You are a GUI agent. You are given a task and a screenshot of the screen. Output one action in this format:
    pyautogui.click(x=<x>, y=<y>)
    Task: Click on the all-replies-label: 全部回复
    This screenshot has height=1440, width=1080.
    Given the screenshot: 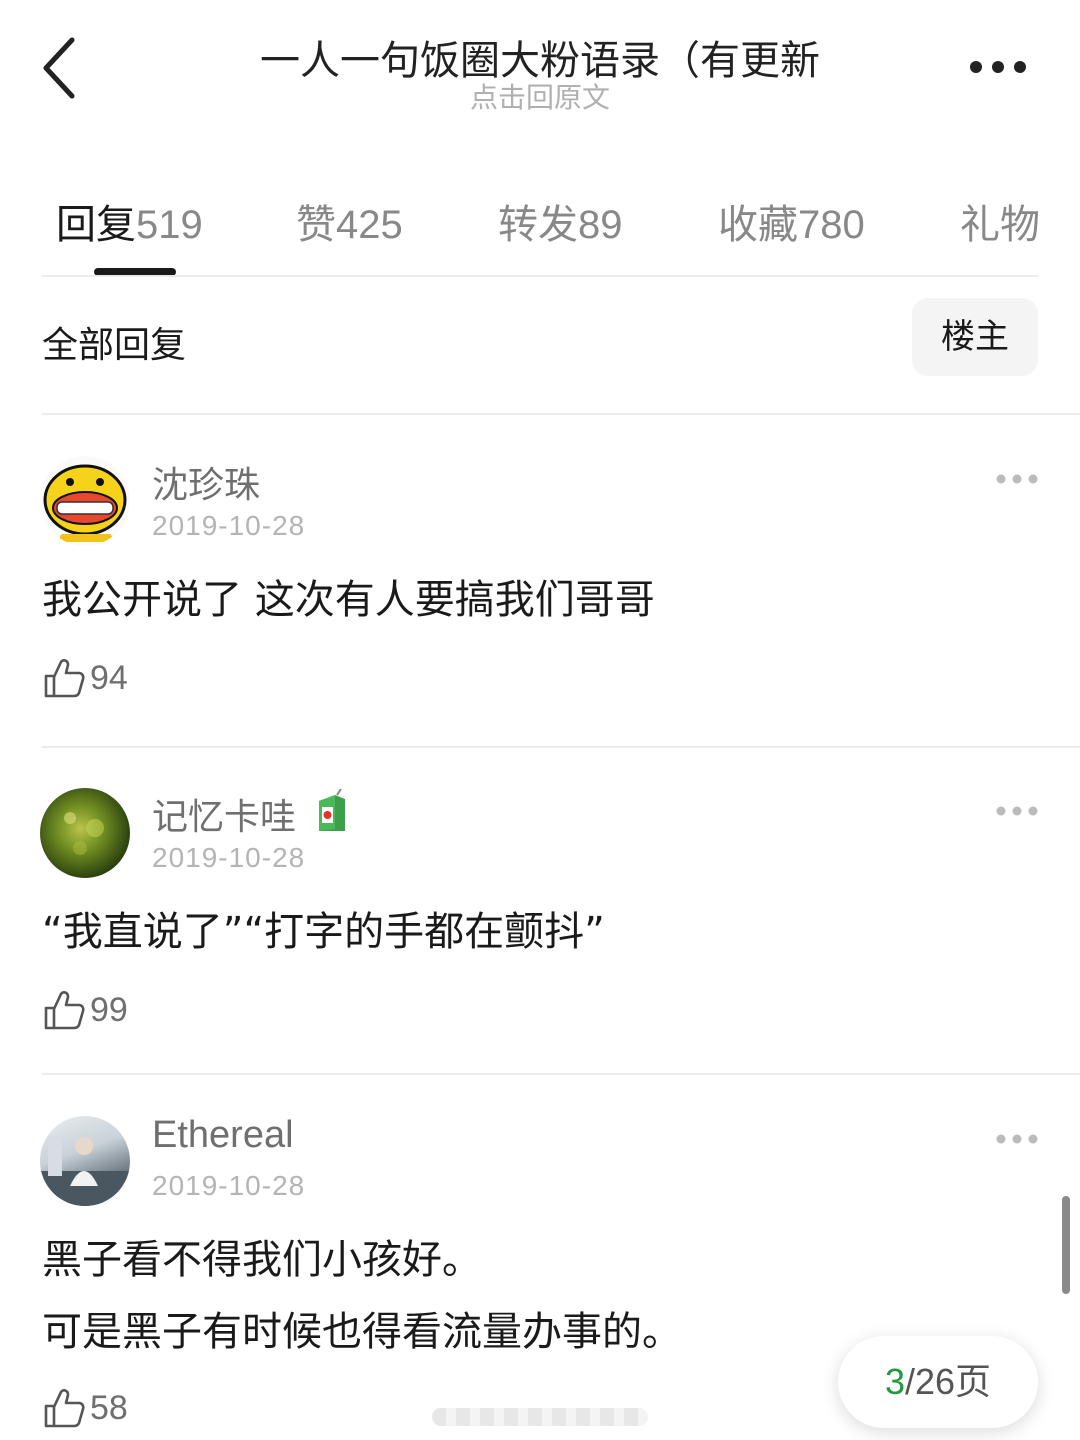 What is the action you would take?
    pyautogui.click(x=114, y=345)
    